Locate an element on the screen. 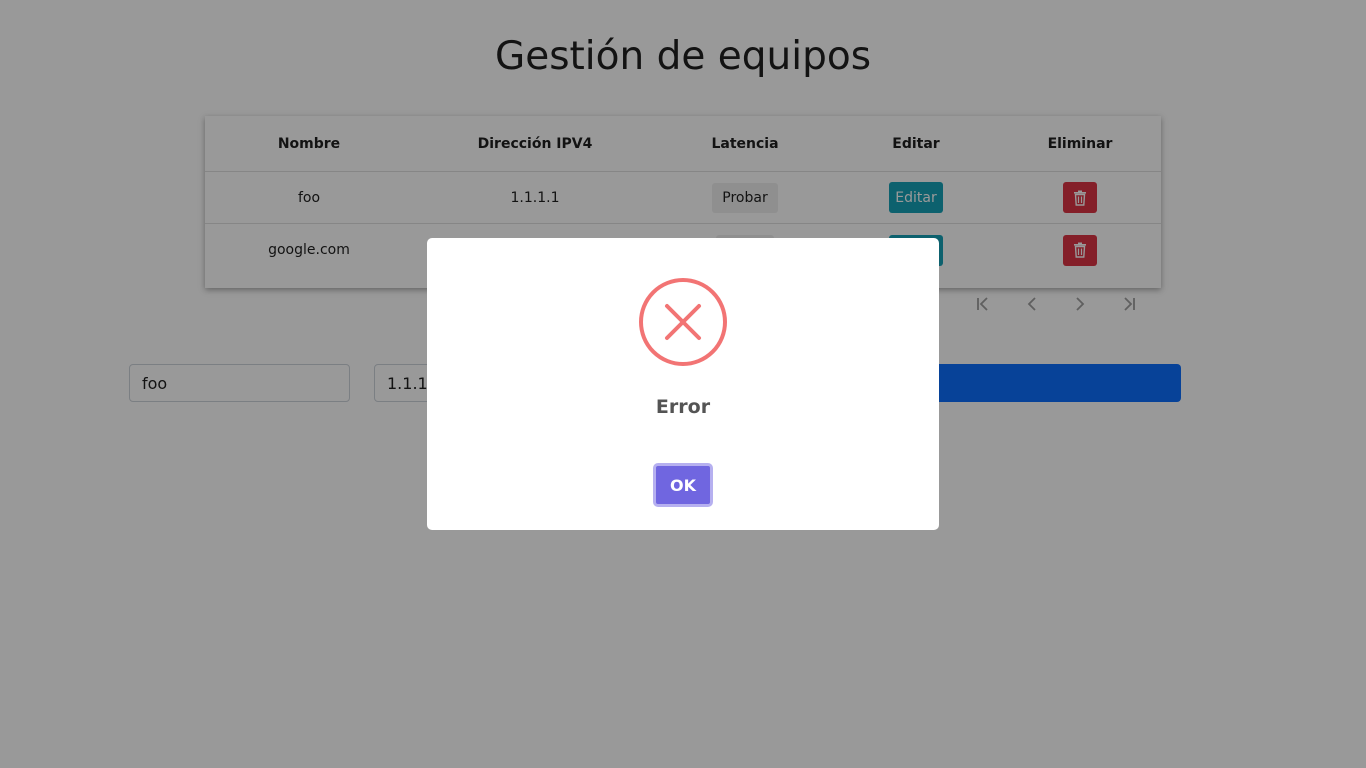  error-x-icon is located at coordinates (683, 322).